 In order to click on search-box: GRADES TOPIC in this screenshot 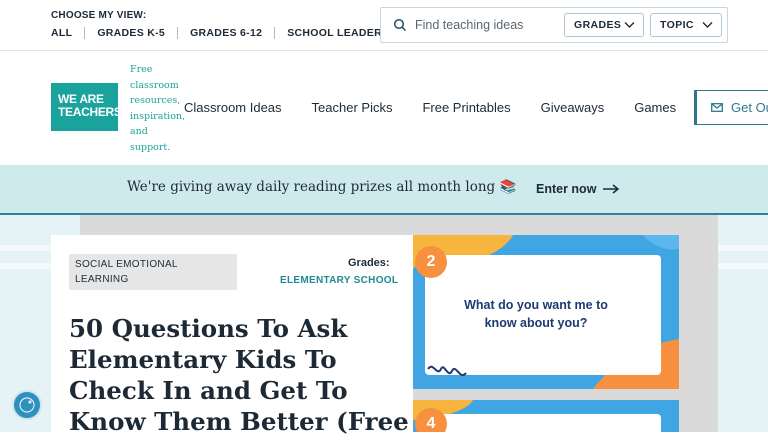, I will do `click(554, 25)`.